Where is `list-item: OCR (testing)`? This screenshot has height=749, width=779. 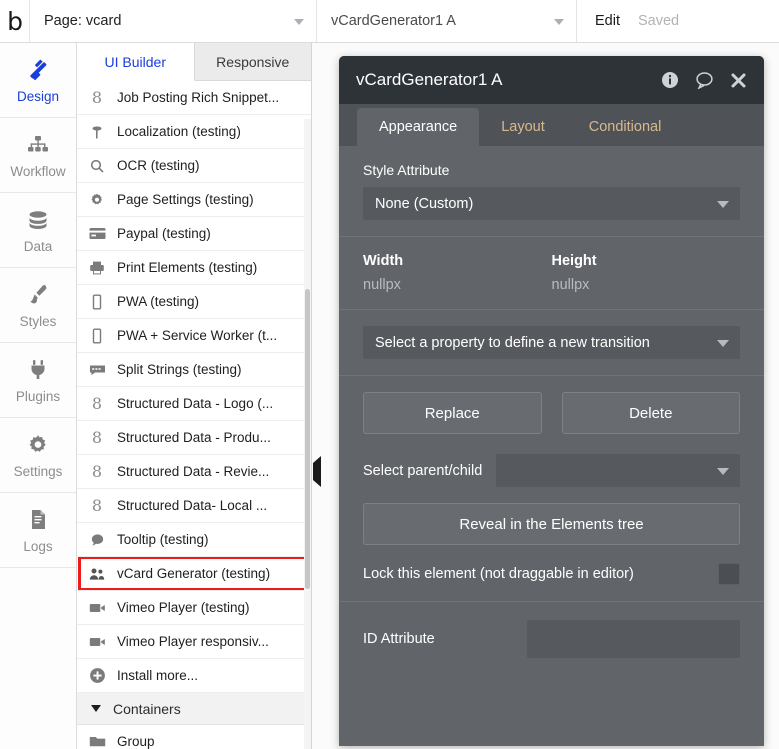 list-item: OCR (testing) is located at coordinates (194, 166).